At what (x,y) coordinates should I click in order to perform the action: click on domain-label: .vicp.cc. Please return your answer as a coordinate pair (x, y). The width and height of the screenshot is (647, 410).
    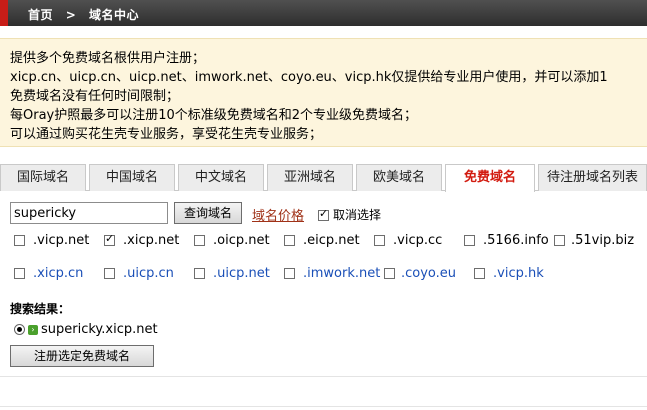
    Looking at the image, I should click on (418, 240).